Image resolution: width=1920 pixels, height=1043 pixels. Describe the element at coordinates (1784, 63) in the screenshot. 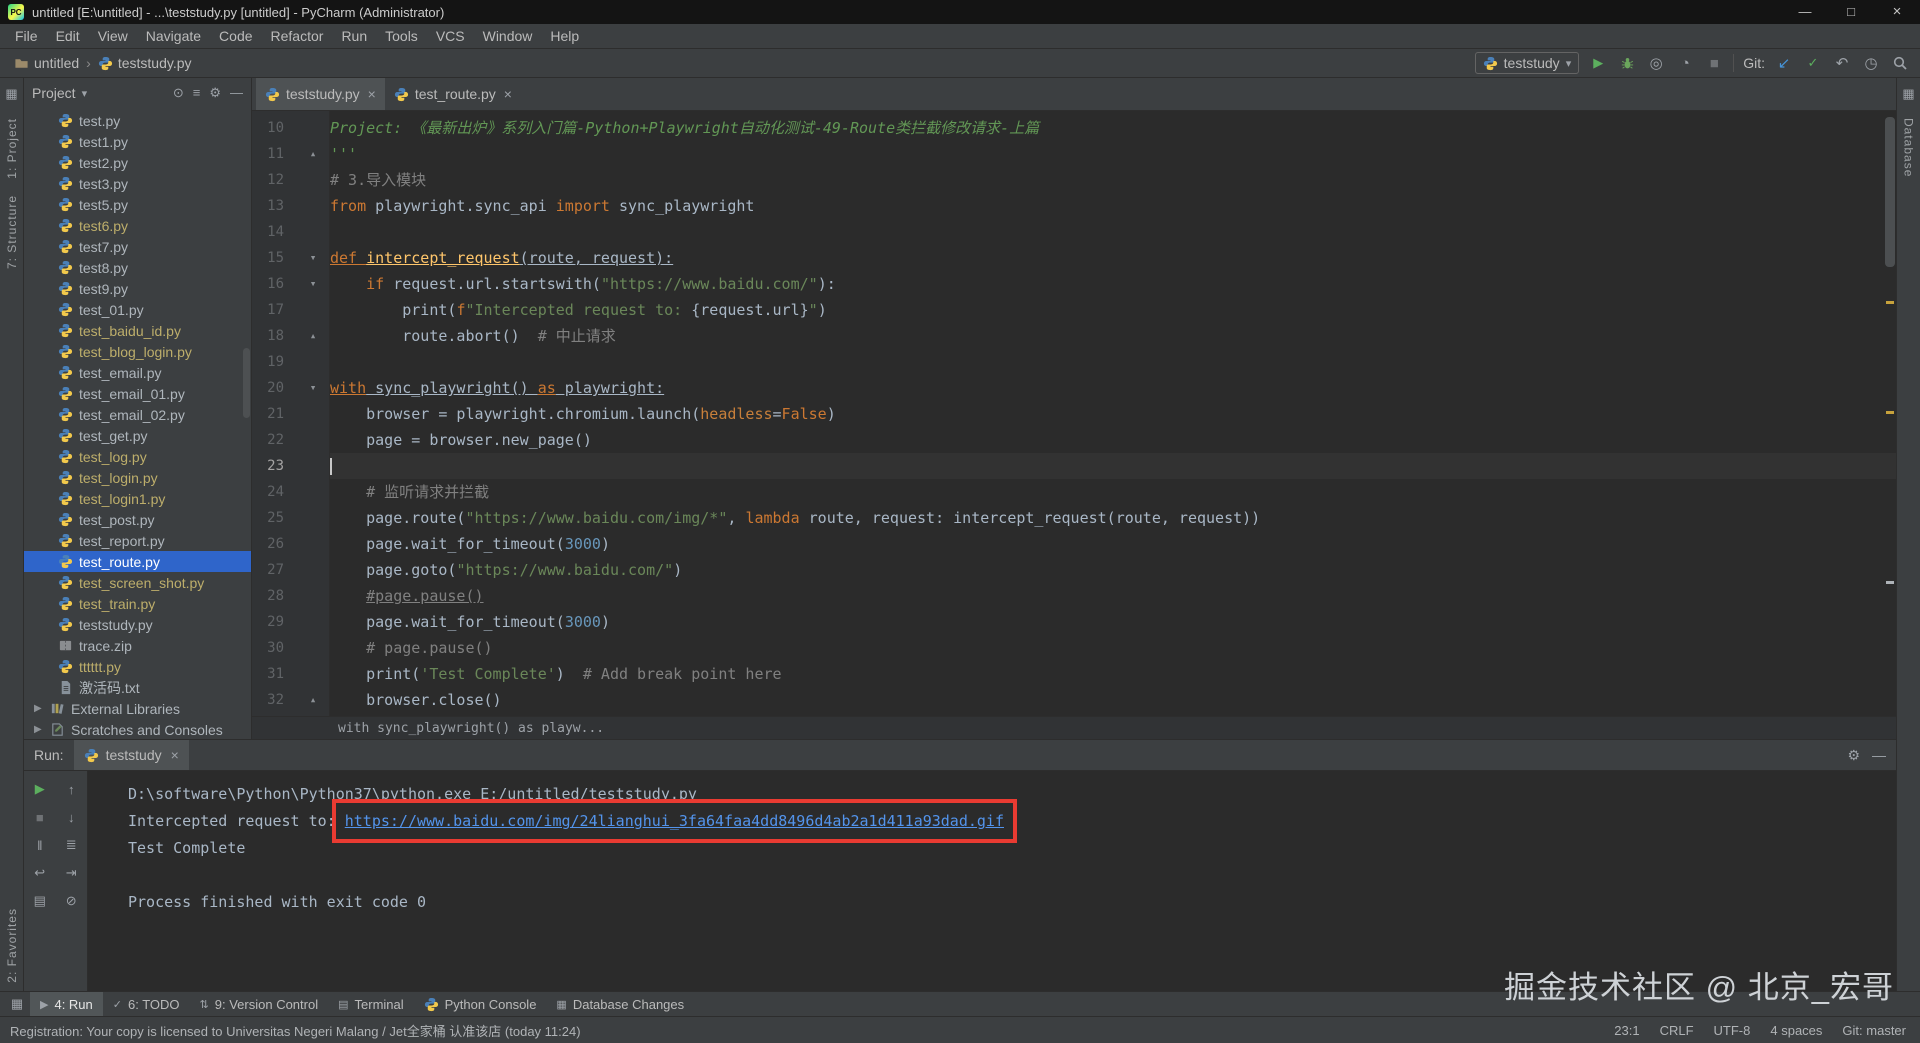

I see `git-update-button: ↙` at that location.